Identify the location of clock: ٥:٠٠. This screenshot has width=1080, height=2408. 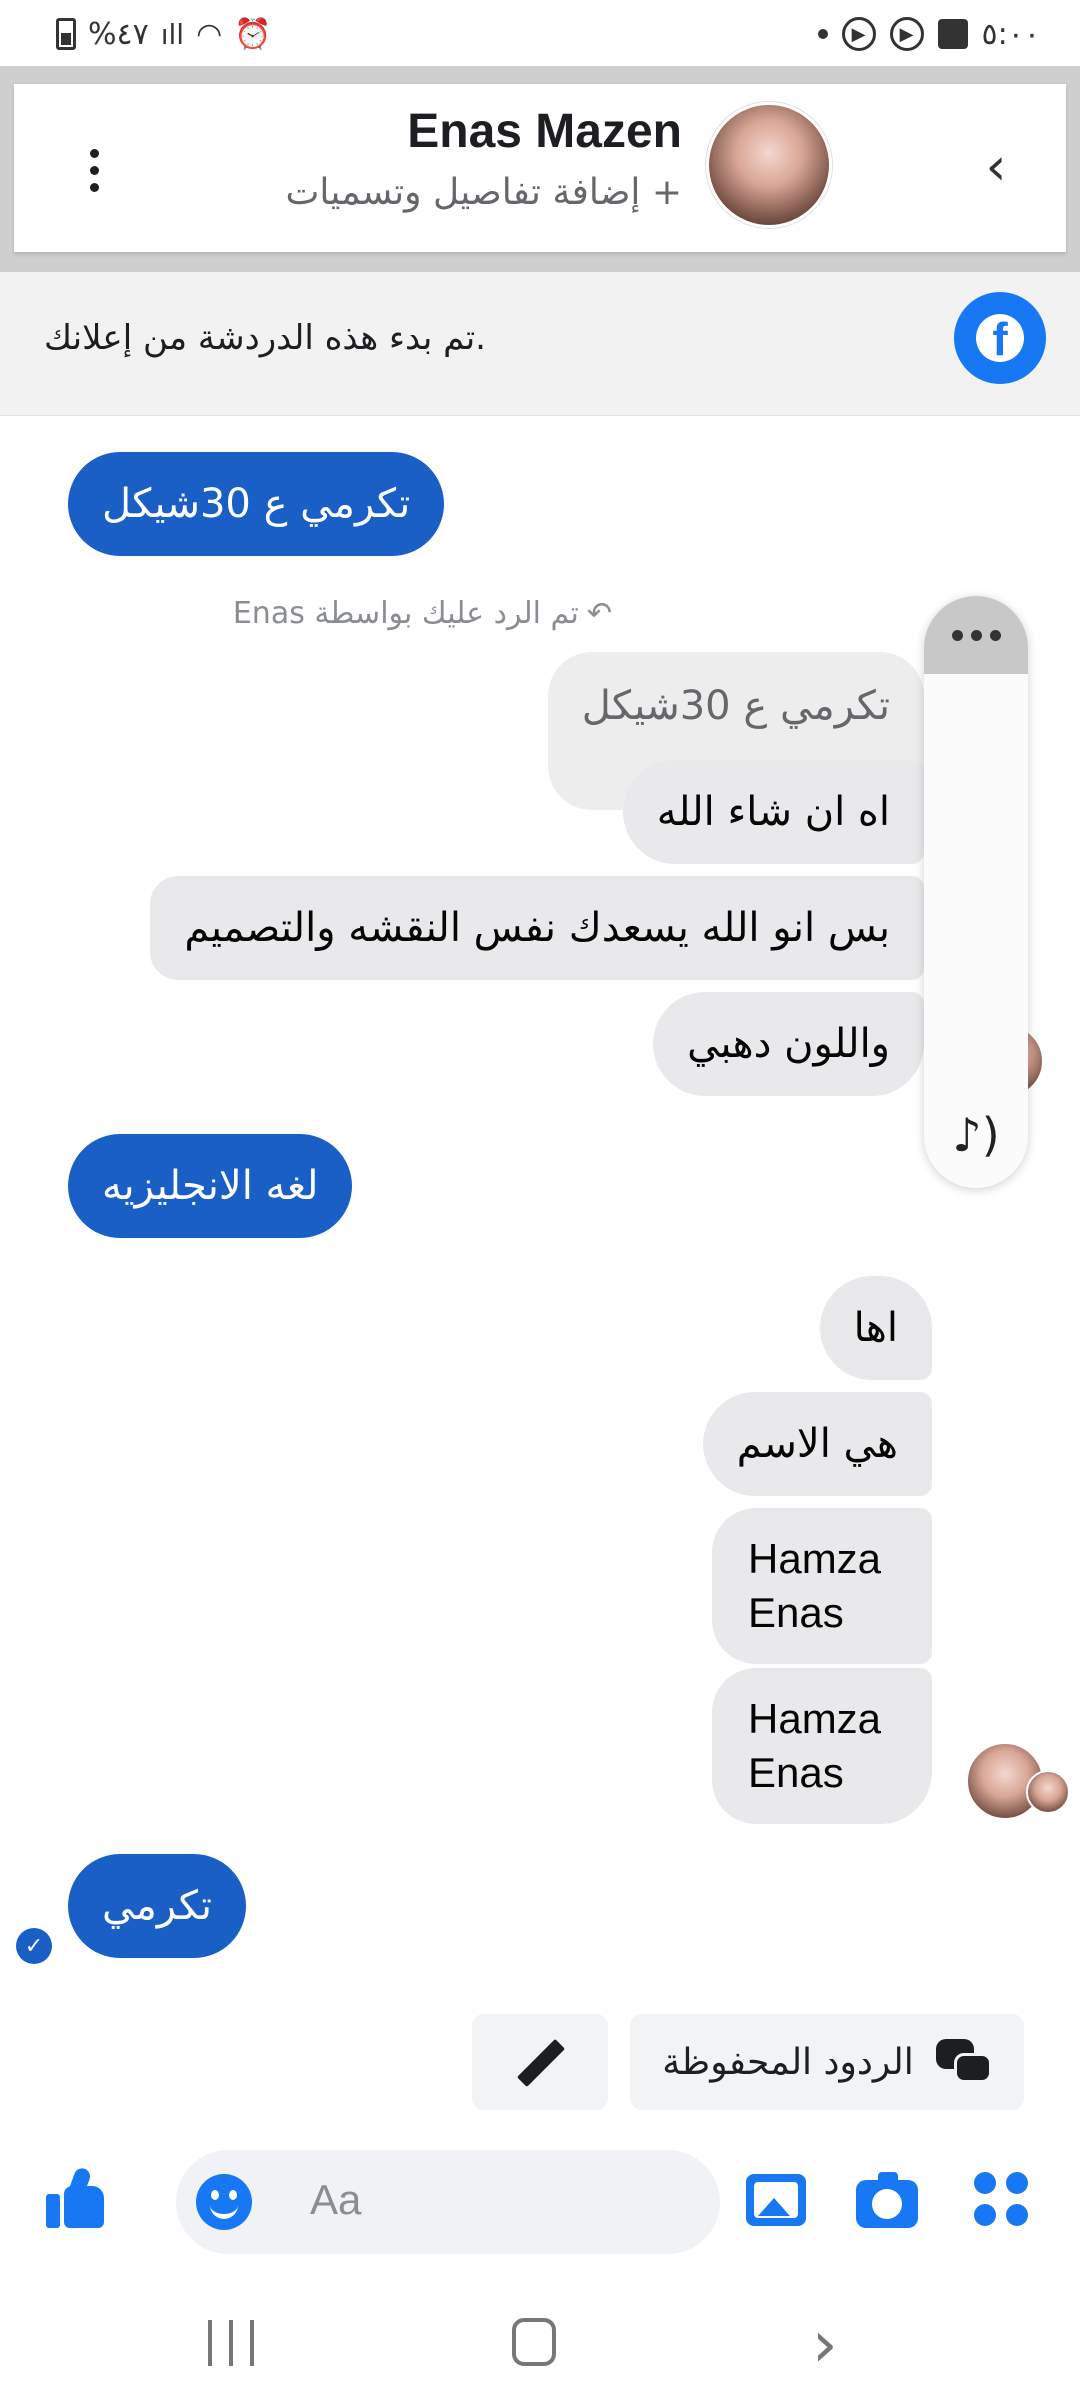
(1010, 34).